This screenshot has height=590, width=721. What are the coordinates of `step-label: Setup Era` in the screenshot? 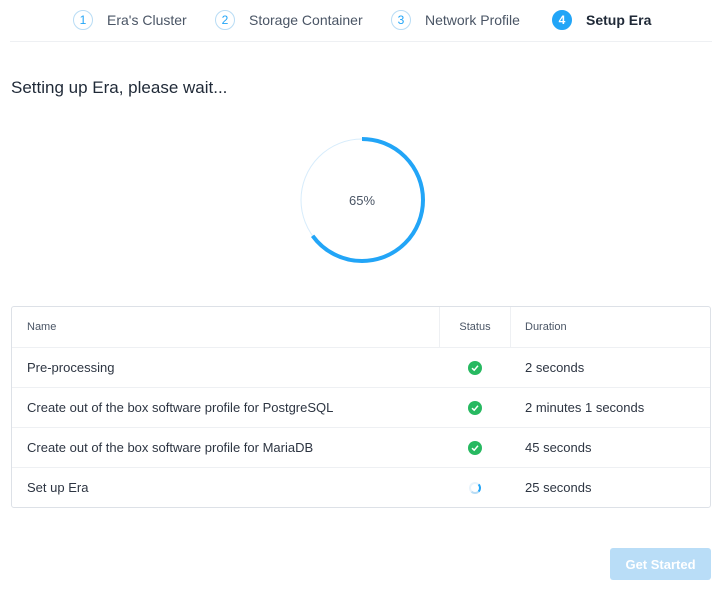 It's located at (619, 20).